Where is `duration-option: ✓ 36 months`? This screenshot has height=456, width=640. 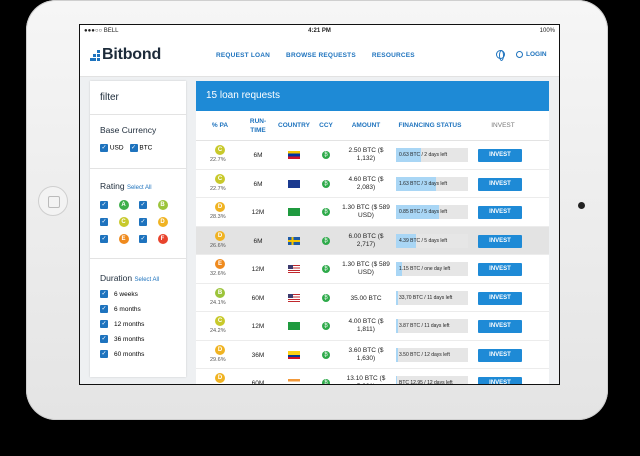
duration-option: ✓ 36 months is located at coordinates (138, 339).